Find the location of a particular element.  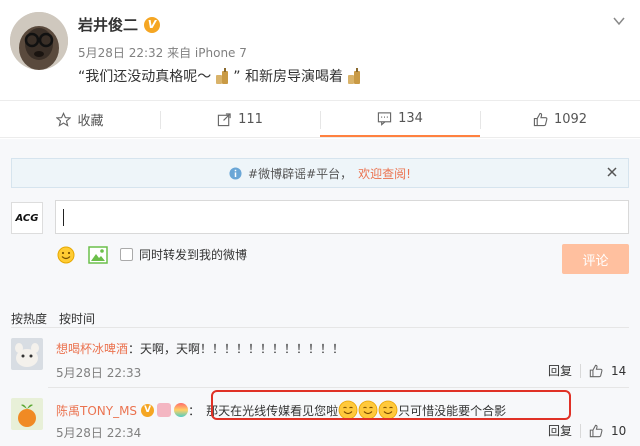

commenter-name: 想喝杯冰啤酒 is located at coordinates (92, 348).